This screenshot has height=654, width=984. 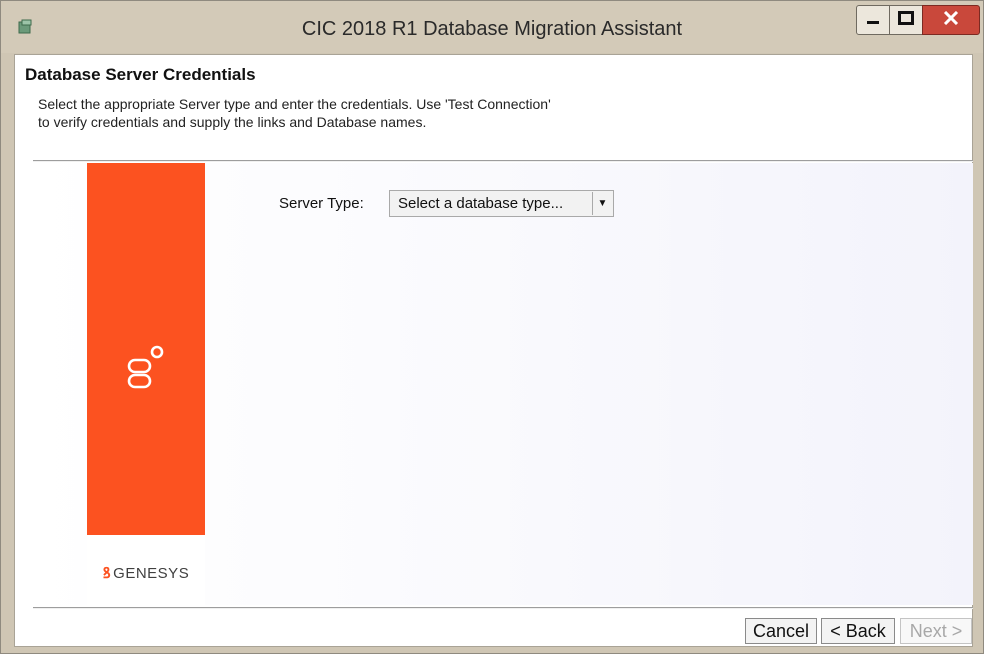 I want to click on genesys-small-mark-icon: ꝸ, so click(x=107, y=573).